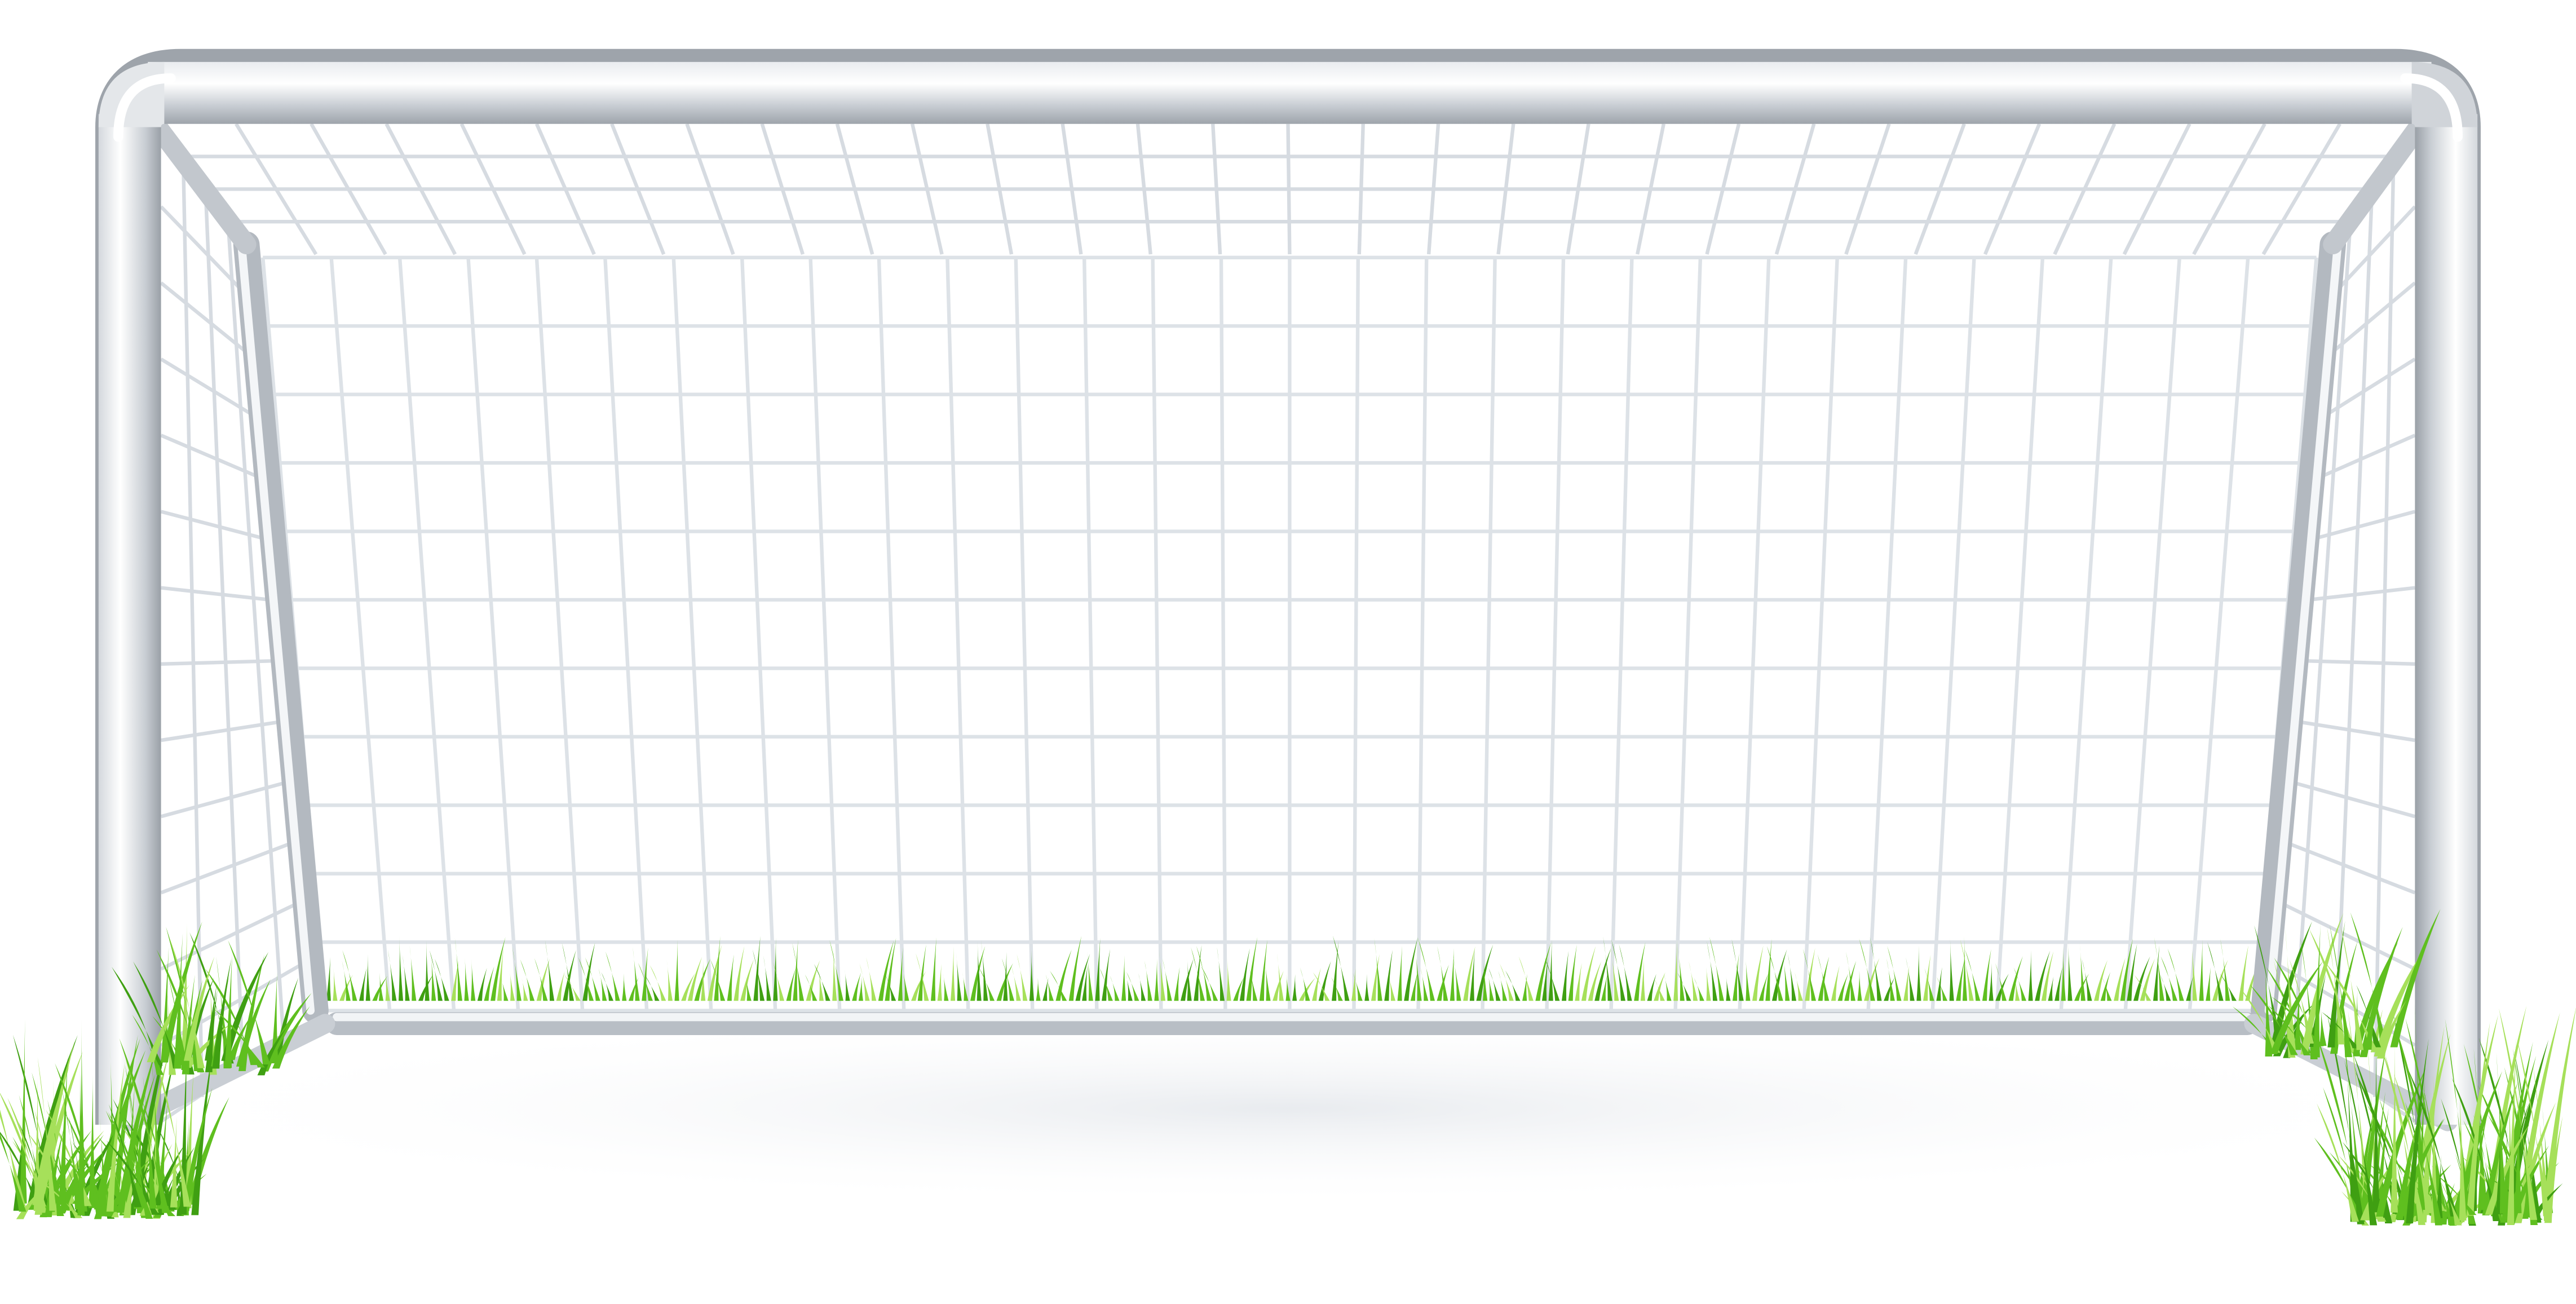 This screenshot has height=1304, width=2576. Describe the element at coordinates (1288, 189) in the screenshot. I see `goal-net-roof` at that location.